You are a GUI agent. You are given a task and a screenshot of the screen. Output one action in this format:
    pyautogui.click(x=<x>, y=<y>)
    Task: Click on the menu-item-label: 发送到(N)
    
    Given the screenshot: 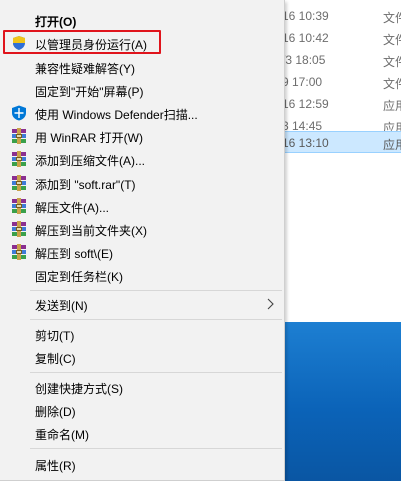 What is the action you would take?
    pyautogui.click(x=61, y=306)
    